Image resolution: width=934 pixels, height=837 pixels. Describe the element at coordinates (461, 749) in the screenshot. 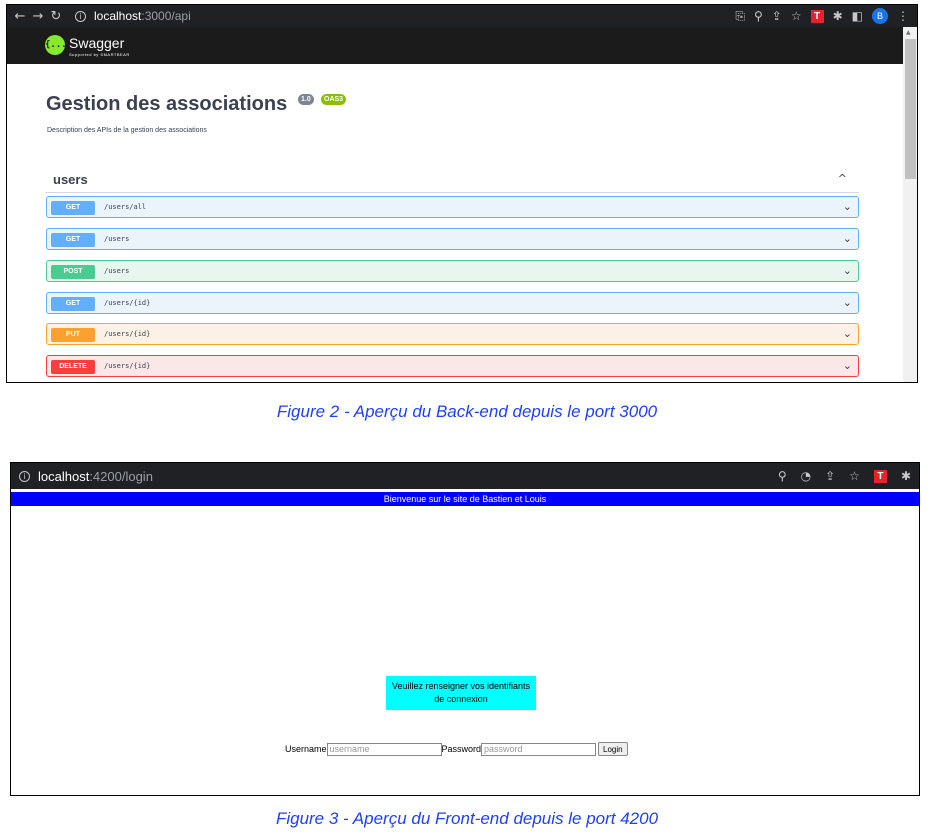

I see `password-label: Password` at that location.